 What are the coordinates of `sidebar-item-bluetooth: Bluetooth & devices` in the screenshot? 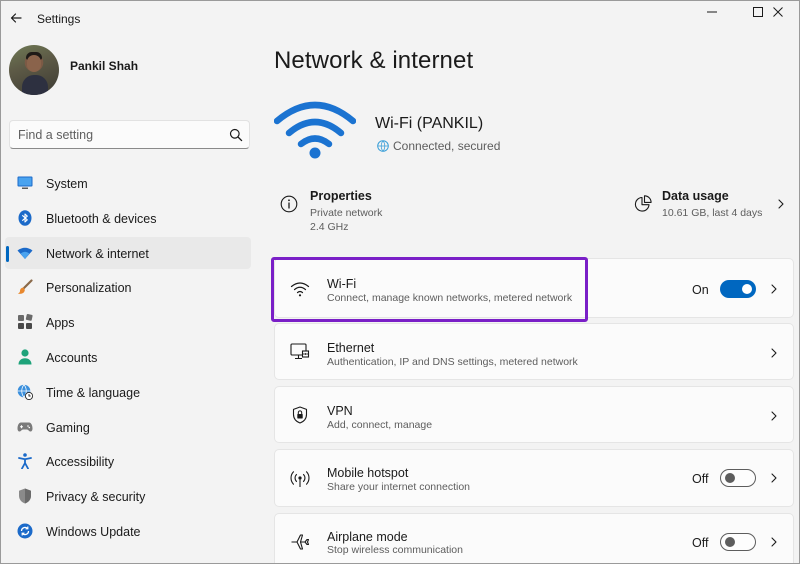 It's located at (128, 218).